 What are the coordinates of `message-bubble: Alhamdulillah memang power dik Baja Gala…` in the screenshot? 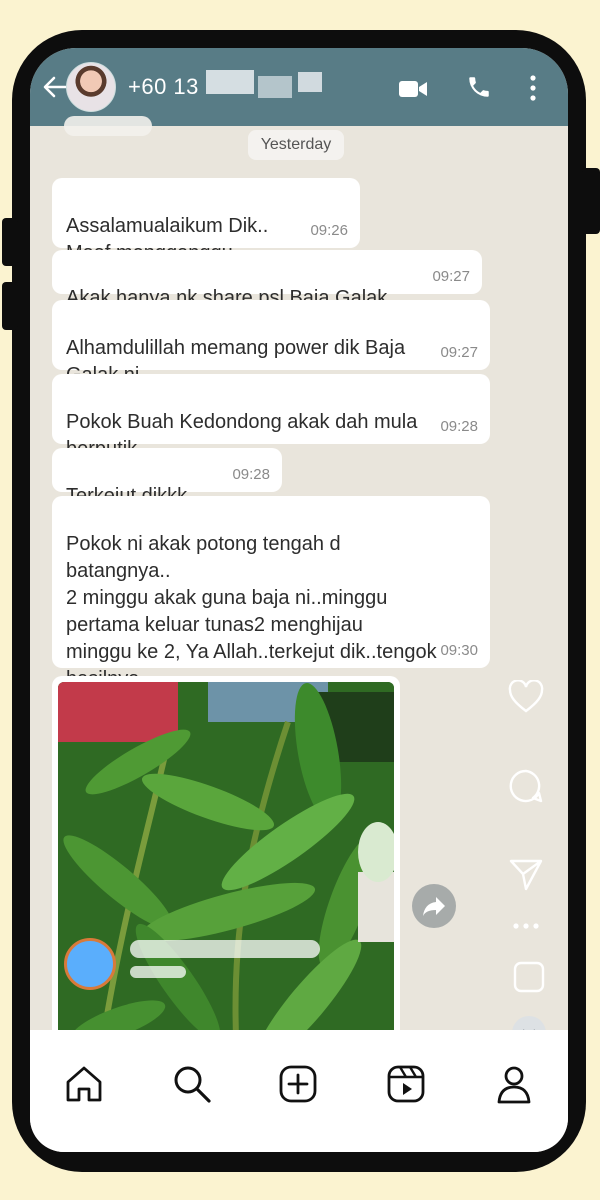 It's located at (271, 343).